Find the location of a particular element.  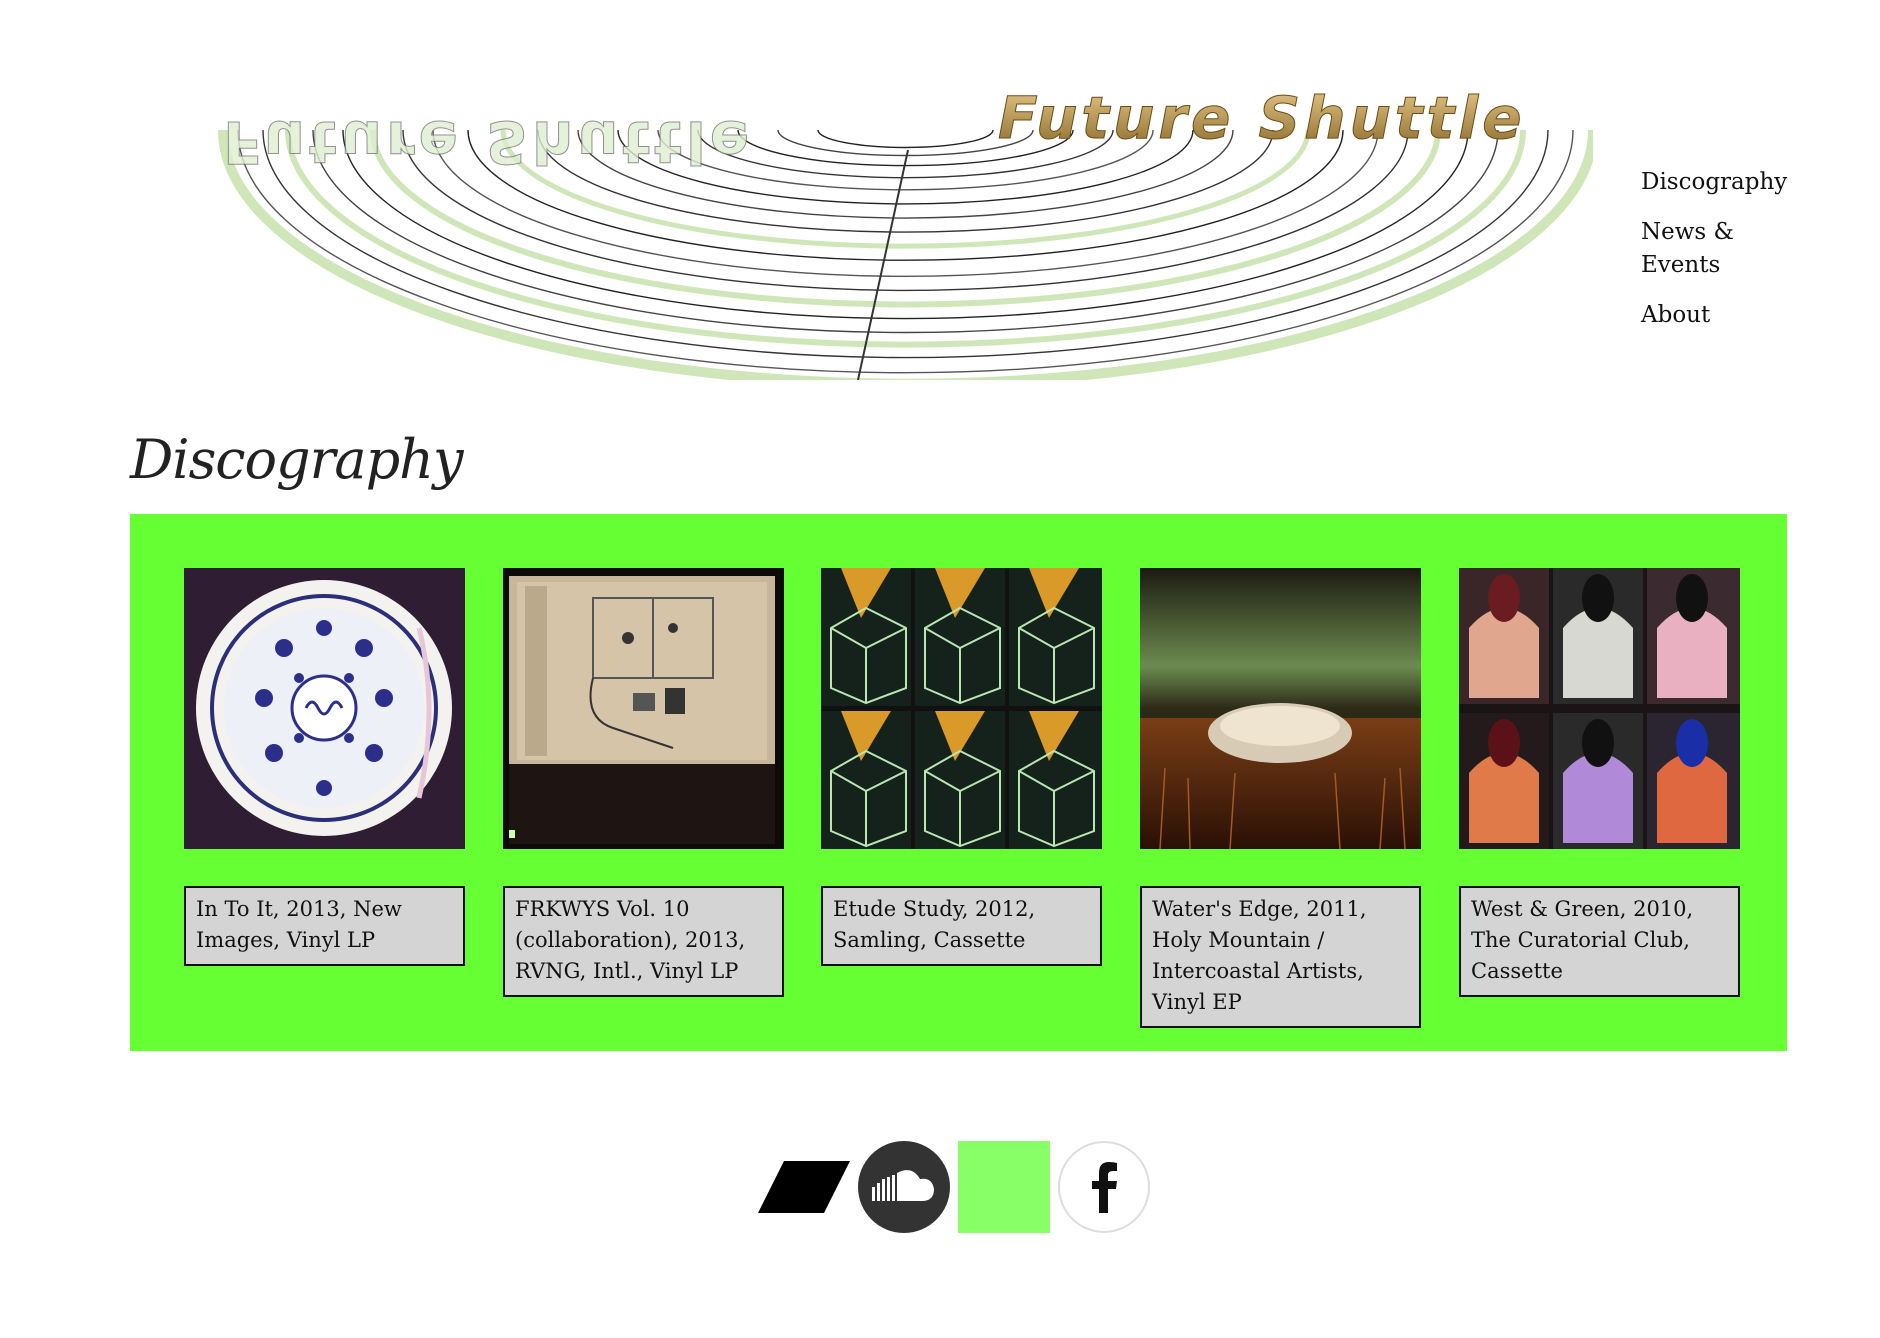

release-cover-frkwys is located at coordinates (643, 708).